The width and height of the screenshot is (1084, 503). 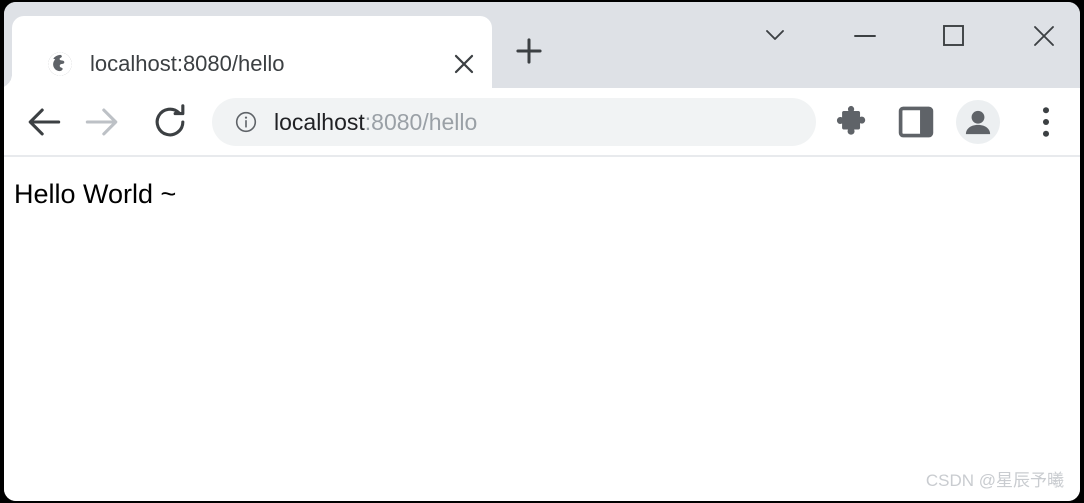 I want to click on browser-toolbar: localhost:8080/hello, so click(x=542, y=122).